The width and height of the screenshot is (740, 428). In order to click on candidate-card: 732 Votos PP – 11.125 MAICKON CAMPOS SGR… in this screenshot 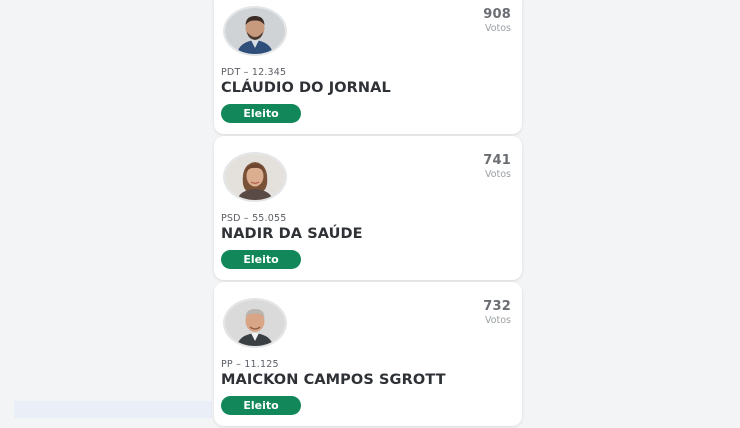, I will do `click(368, 354)`.